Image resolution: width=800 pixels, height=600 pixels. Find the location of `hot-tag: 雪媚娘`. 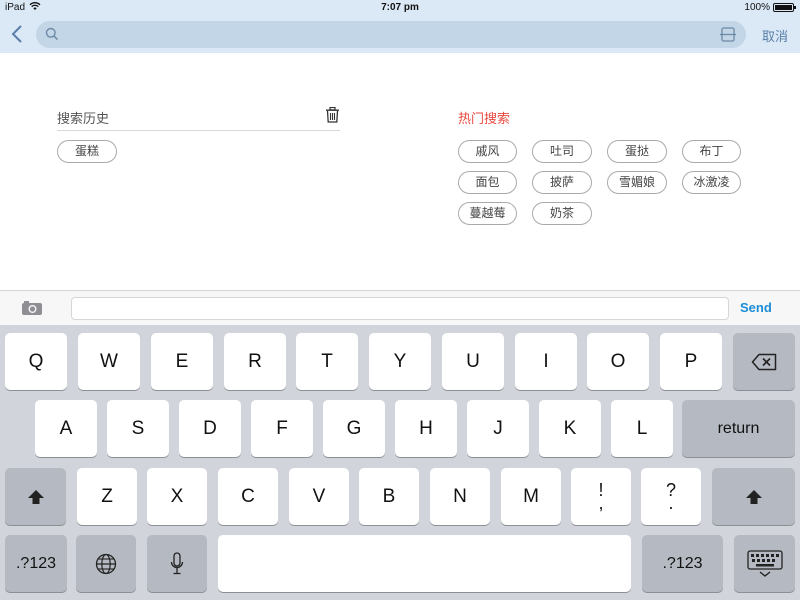

hot-tag: 雪媚娘 is located at coordinates (637, 182).